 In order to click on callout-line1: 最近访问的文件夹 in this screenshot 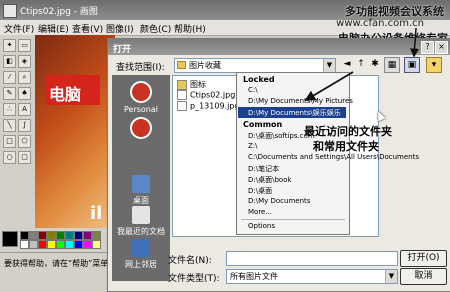, I will do `click(348, 131)`.